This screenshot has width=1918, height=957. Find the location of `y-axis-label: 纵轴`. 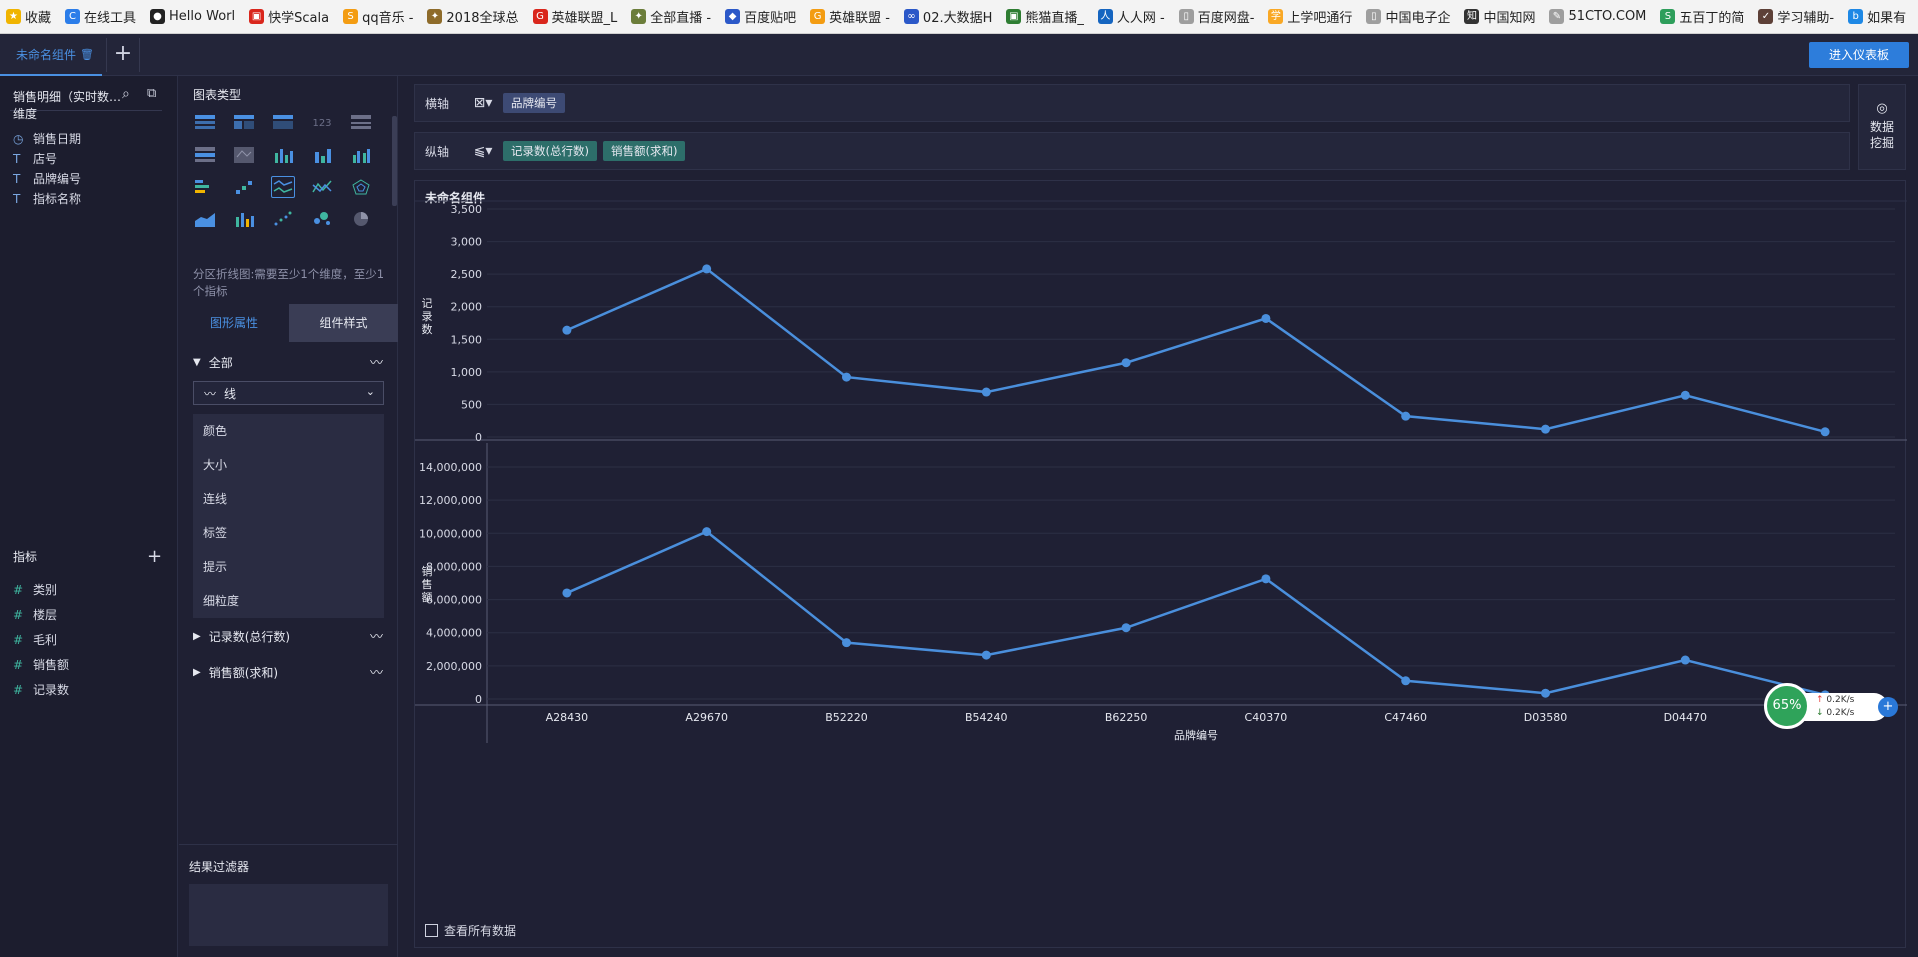

y-axis-label: 纵轴 is located at coordinates (437, 151).